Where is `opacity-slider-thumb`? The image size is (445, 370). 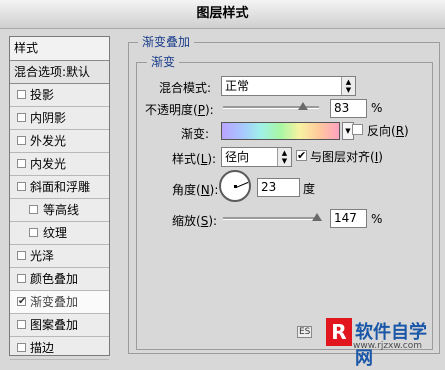
opacity-slider-thumb is located at coordinates (302, 106).